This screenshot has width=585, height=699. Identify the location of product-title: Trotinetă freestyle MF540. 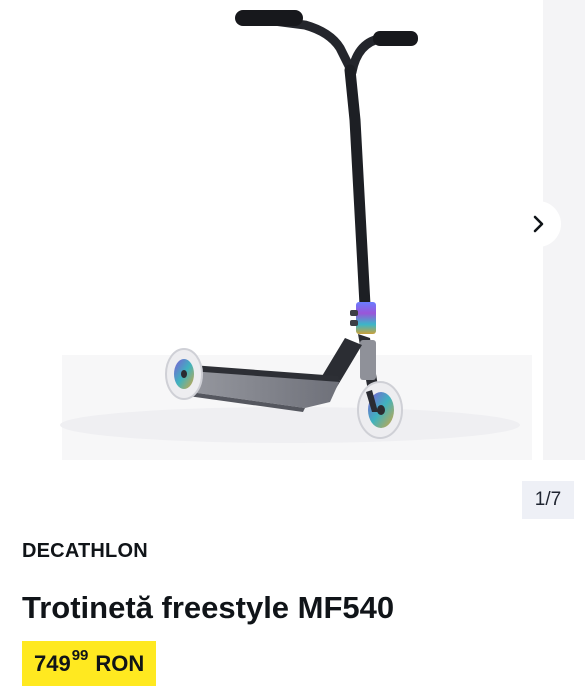
(208, 607).